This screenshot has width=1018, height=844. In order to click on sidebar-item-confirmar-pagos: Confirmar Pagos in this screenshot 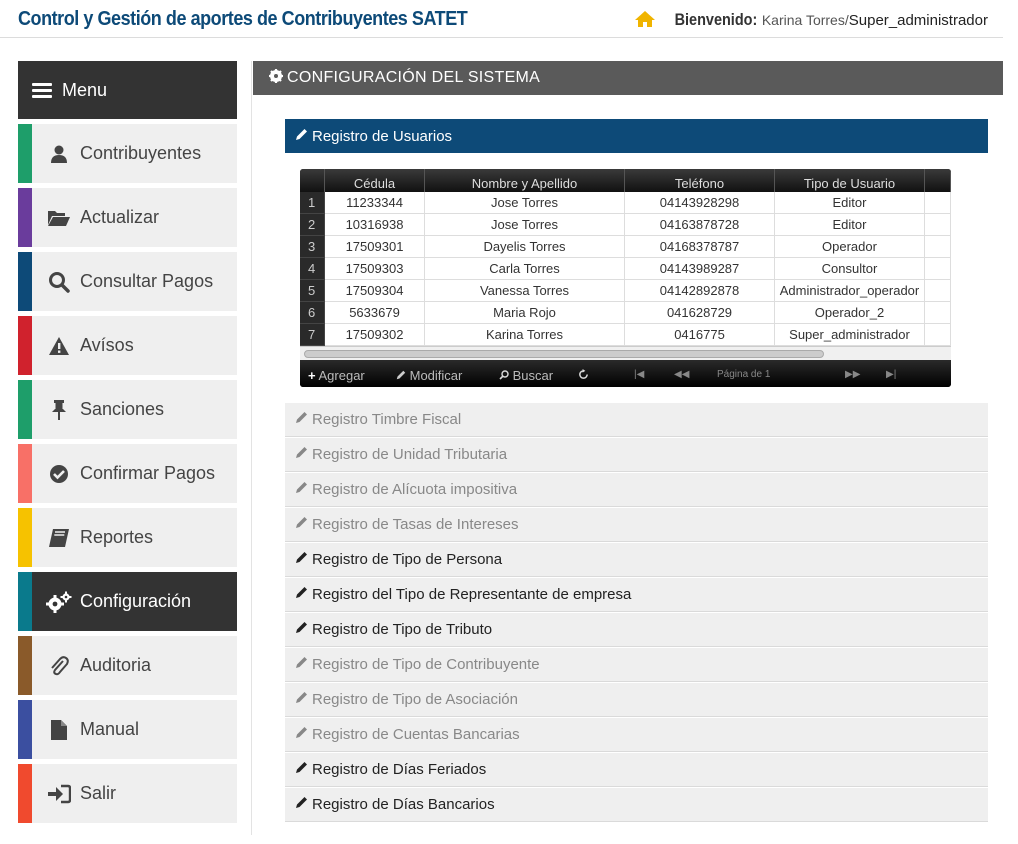, I will do `click(127, 473)`.